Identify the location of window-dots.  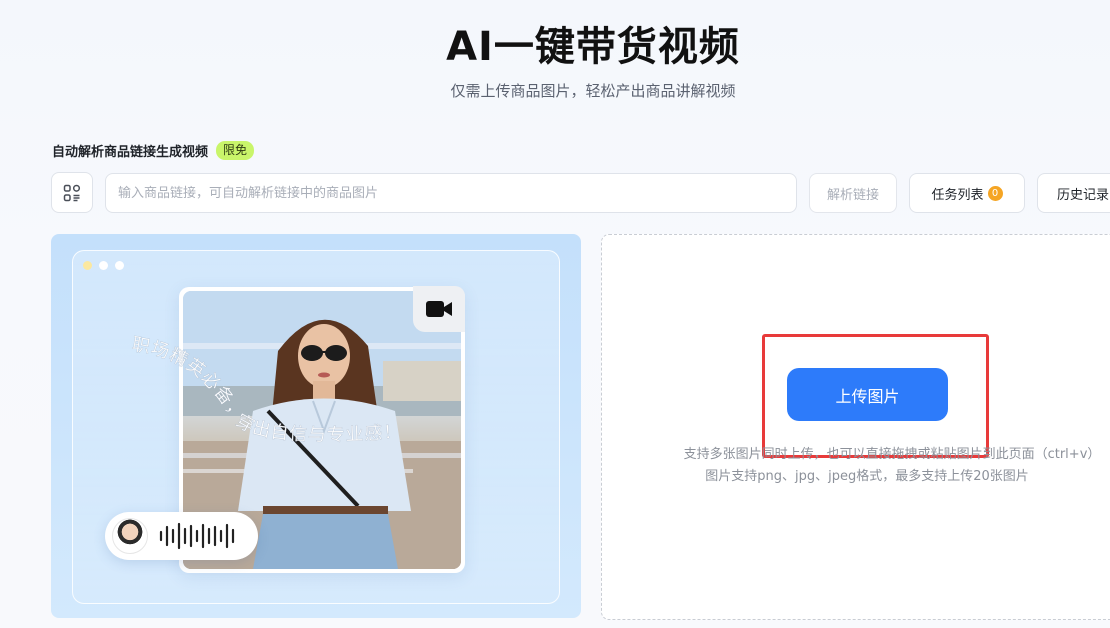
(103, 265).